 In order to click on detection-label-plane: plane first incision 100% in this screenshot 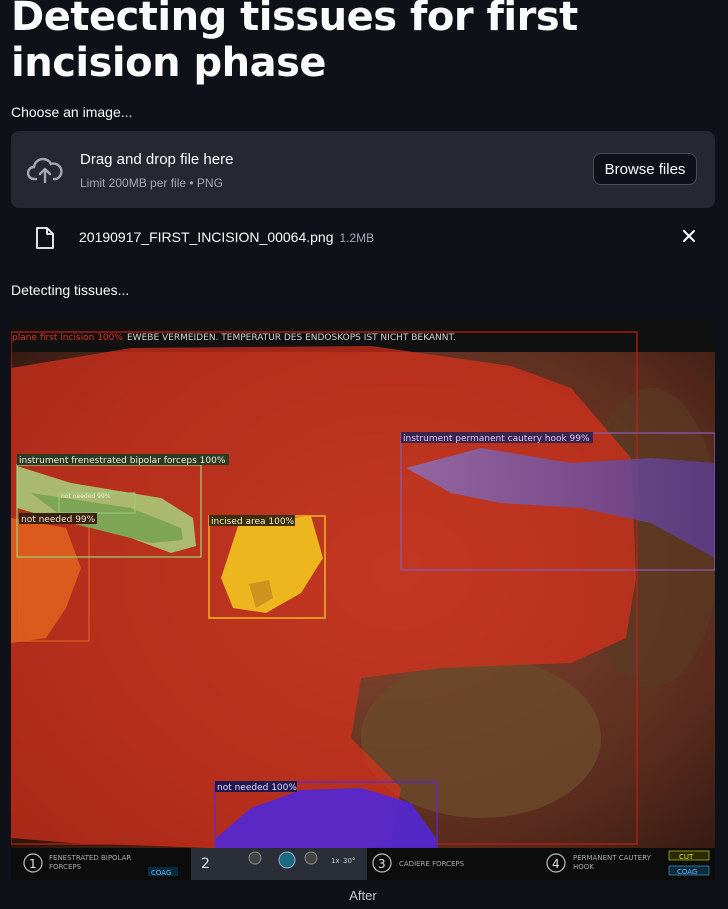, I will do `click(67, 338)`.